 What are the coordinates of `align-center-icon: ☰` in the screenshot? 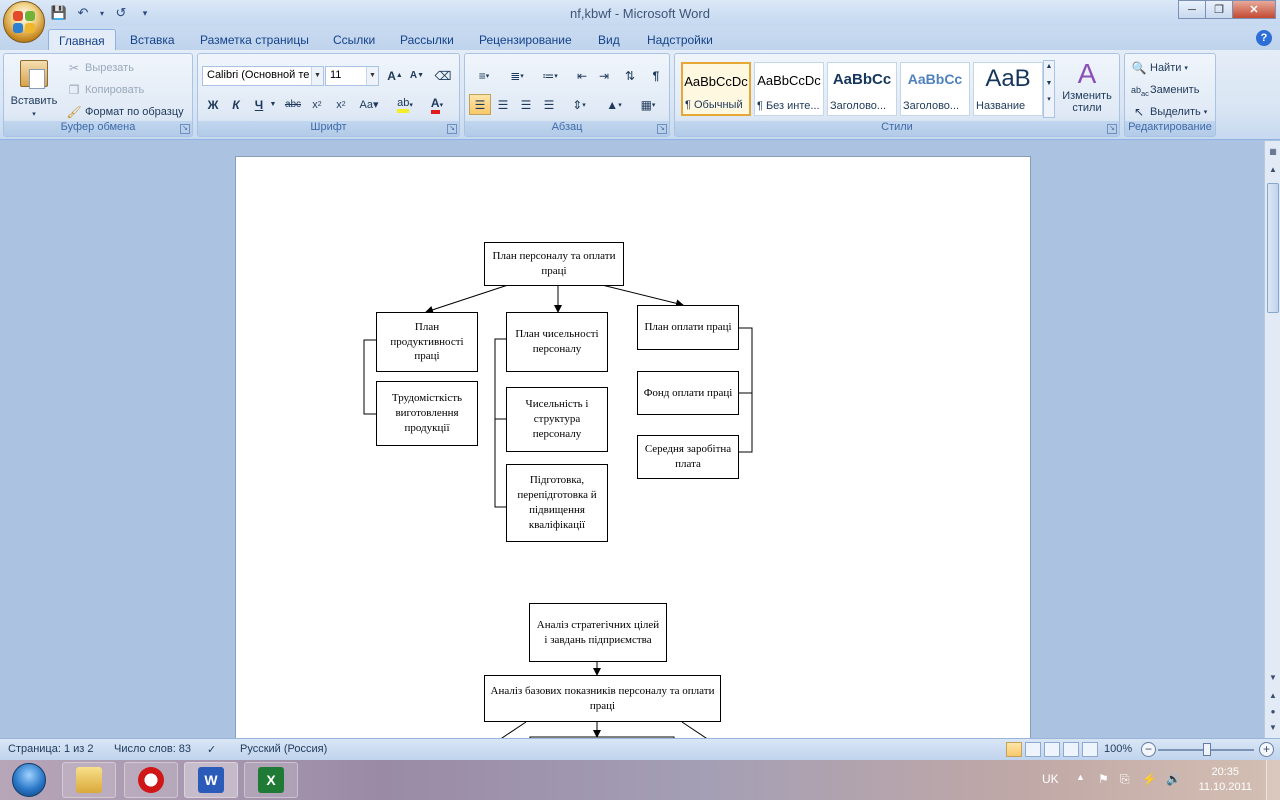 It's located at (503, 104).